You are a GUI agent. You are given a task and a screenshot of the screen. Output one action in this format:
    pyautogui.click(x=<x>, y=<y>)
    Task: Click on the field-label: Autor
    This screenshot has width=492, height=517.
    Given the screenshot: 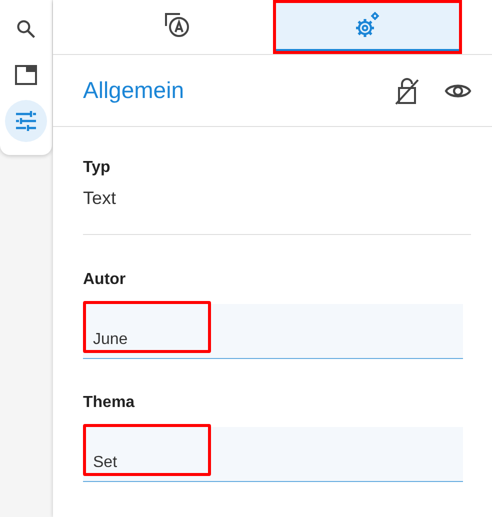 What is the action you would take?
    pyautogui.click(x=105, y=280)
    